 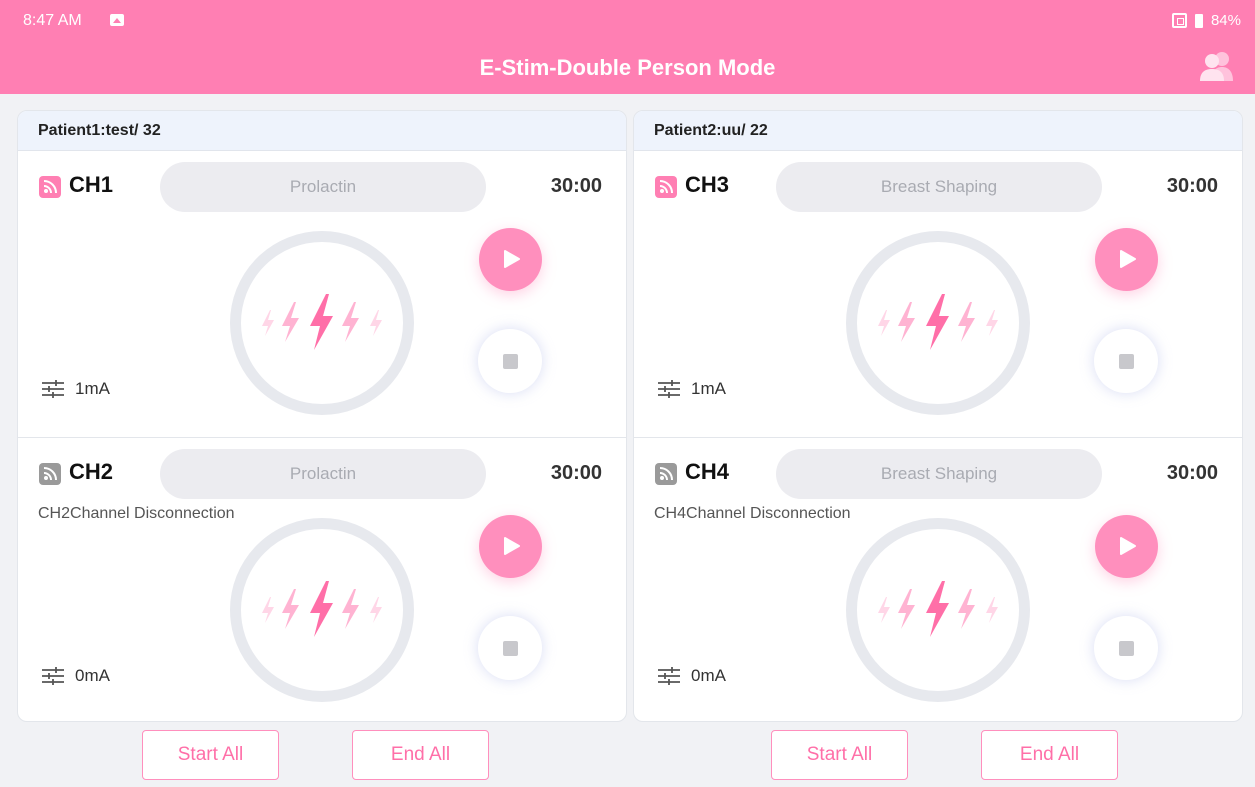 I want to click on patient2-label: Patient2:uu/ 22, so click(x=938, y=131).